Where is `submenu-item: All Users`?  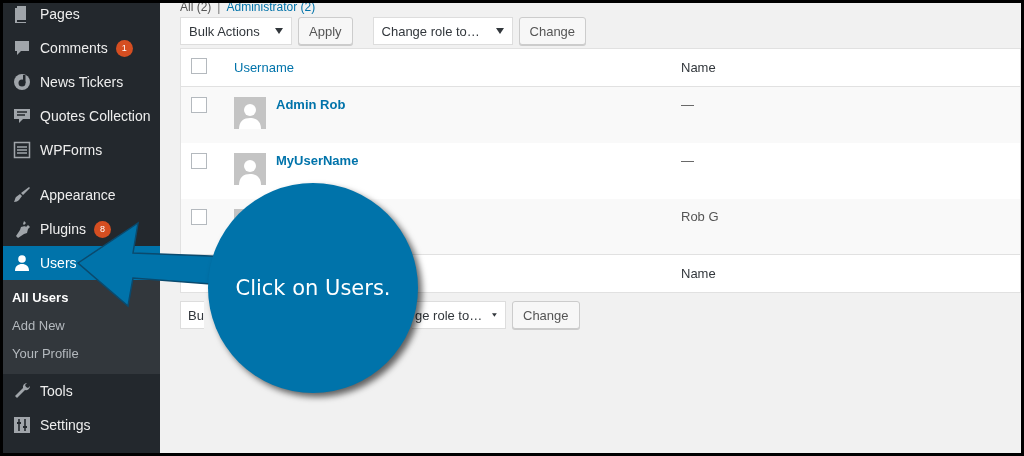 submenu-item: All Users is located at coordinates (81, 298).